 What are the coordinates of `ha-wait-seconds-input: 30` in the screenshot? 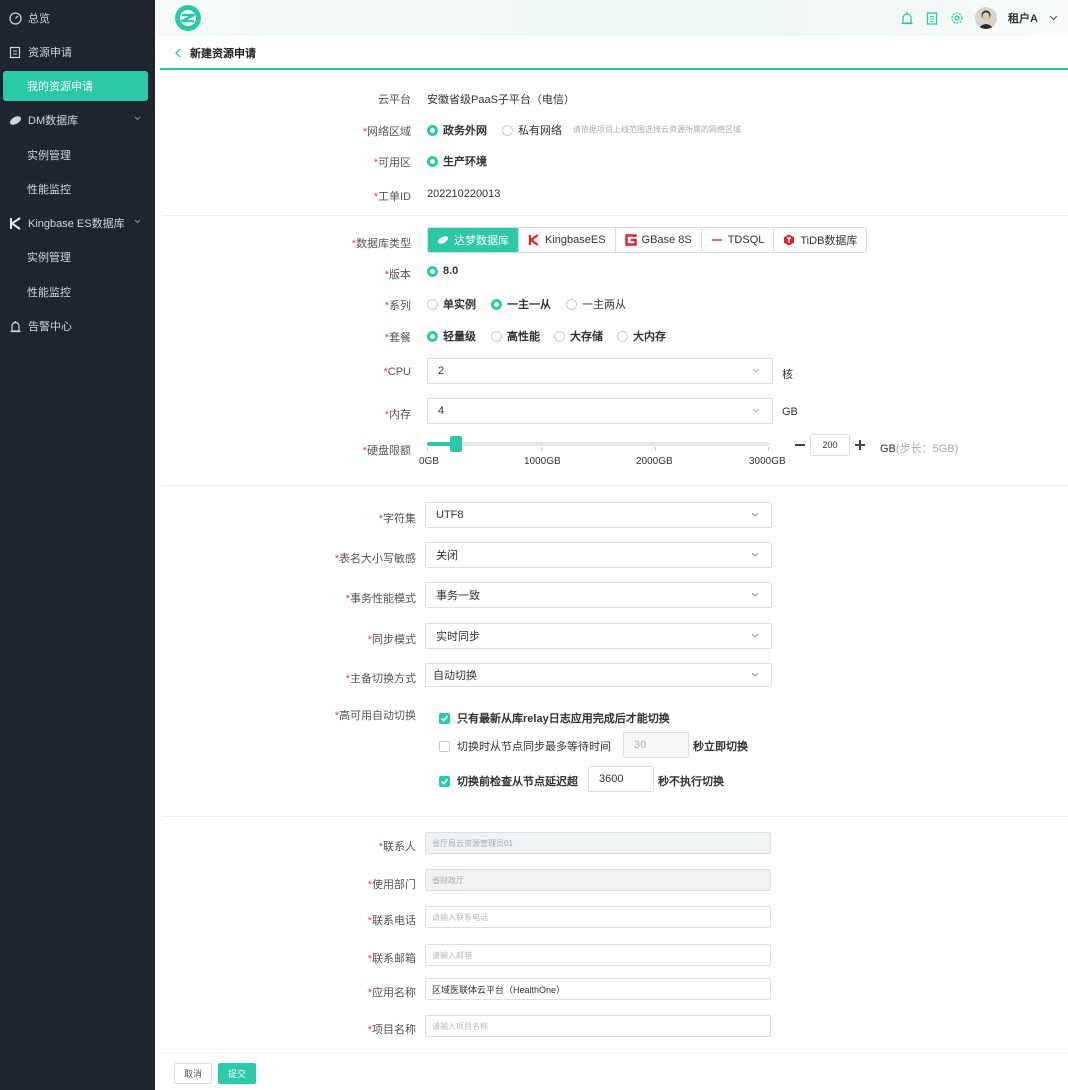 It's located at (656, 745).